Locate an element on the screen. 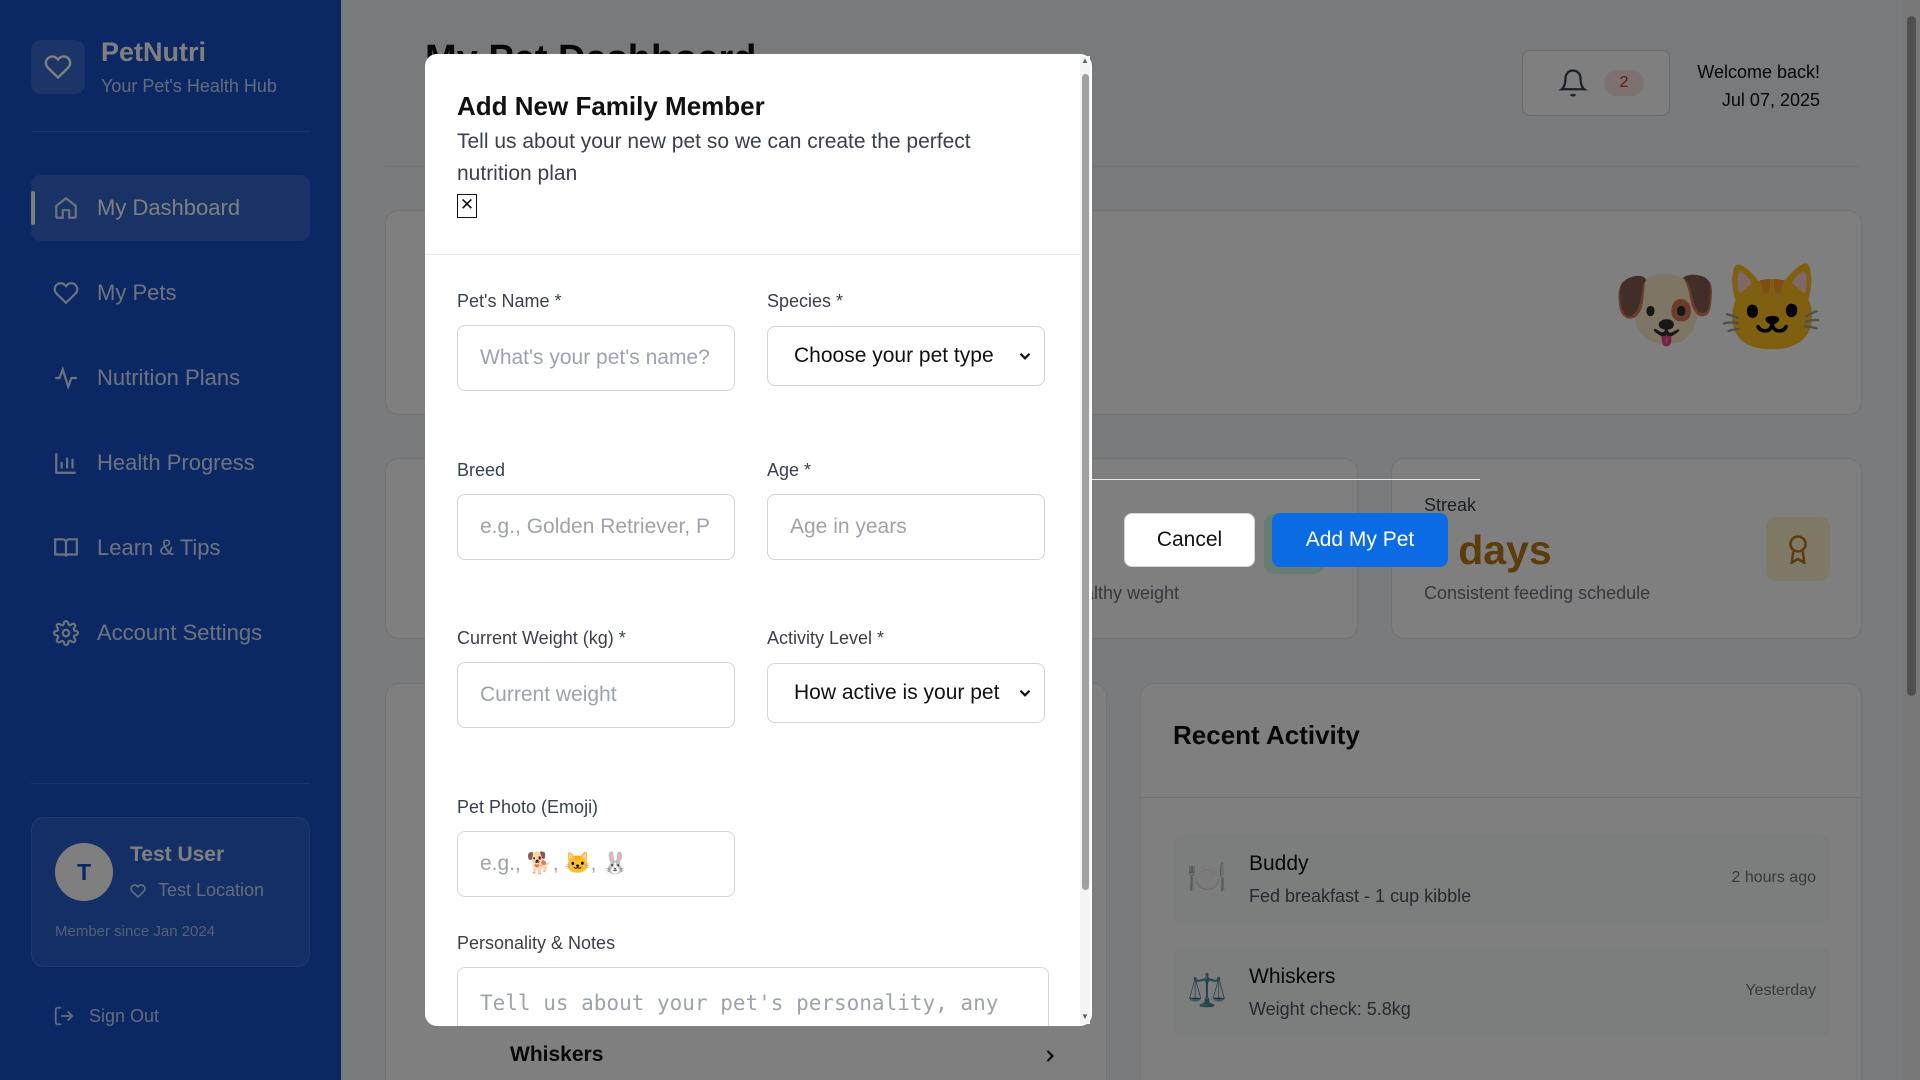 The image size is (1920, 1080). species-select-value: Choose your pet type is located at coordinates (894, 355).